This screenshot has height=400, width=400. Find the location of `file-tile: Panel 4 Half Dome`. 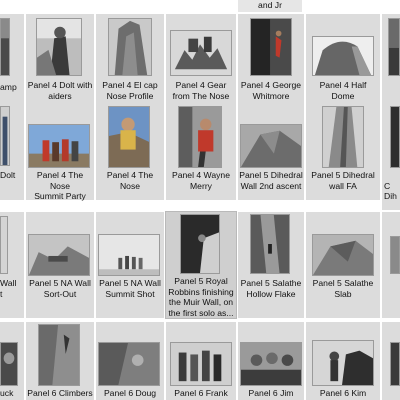

file-tile: Panel 4 Half Dome is located at coordinates (343, 60).